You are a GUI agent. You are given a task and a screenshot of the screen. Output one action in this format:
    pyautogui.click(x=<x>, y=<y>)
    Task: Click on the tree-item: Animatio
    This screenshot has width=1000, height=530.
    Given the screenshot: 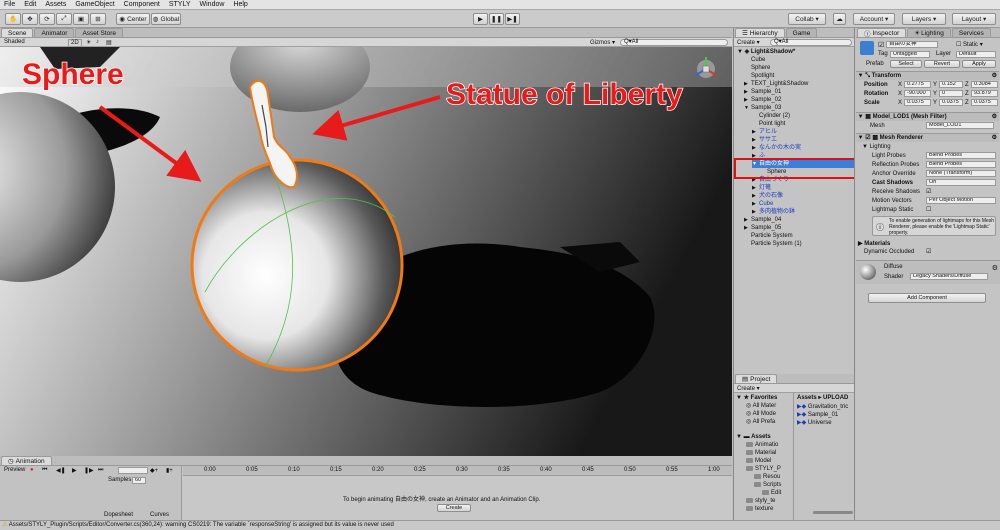 What is the action you would take?
    pyautogui.click(x=762, y=445)
    